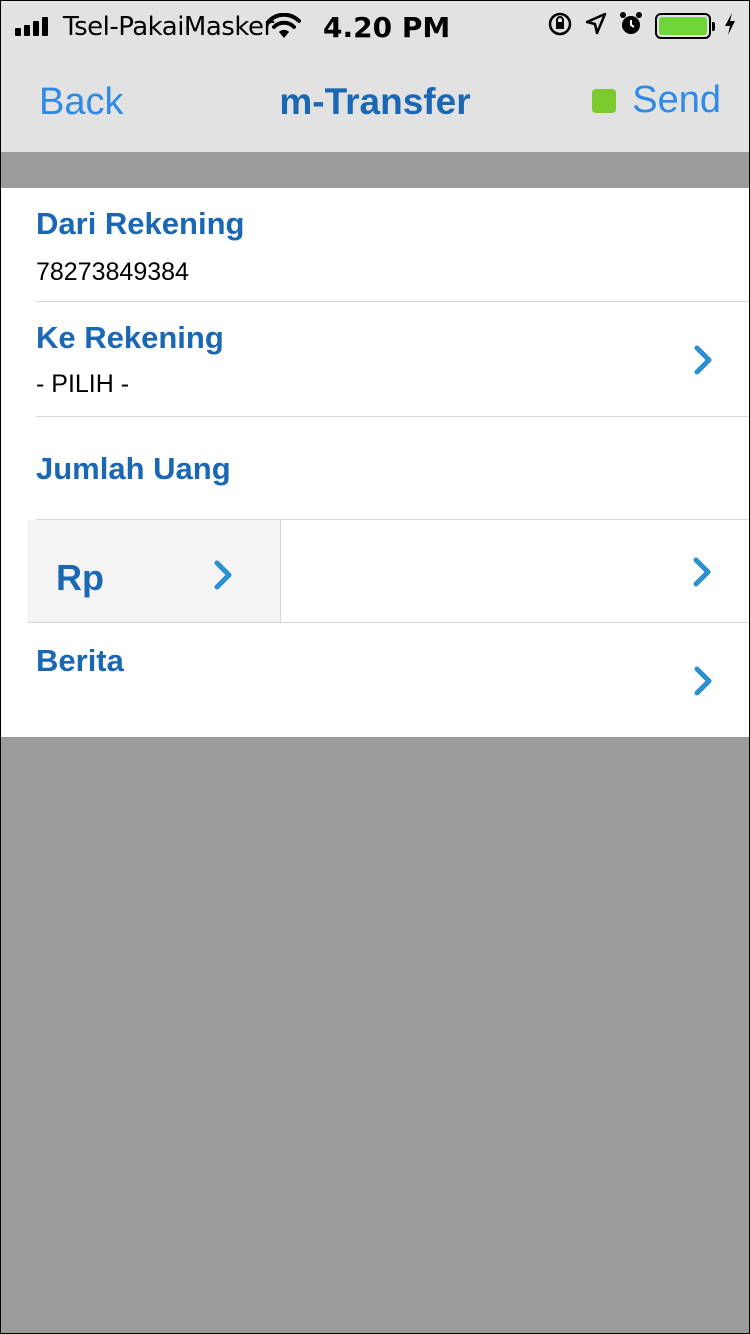  I want to click on battery-icon, so click(685, 26).